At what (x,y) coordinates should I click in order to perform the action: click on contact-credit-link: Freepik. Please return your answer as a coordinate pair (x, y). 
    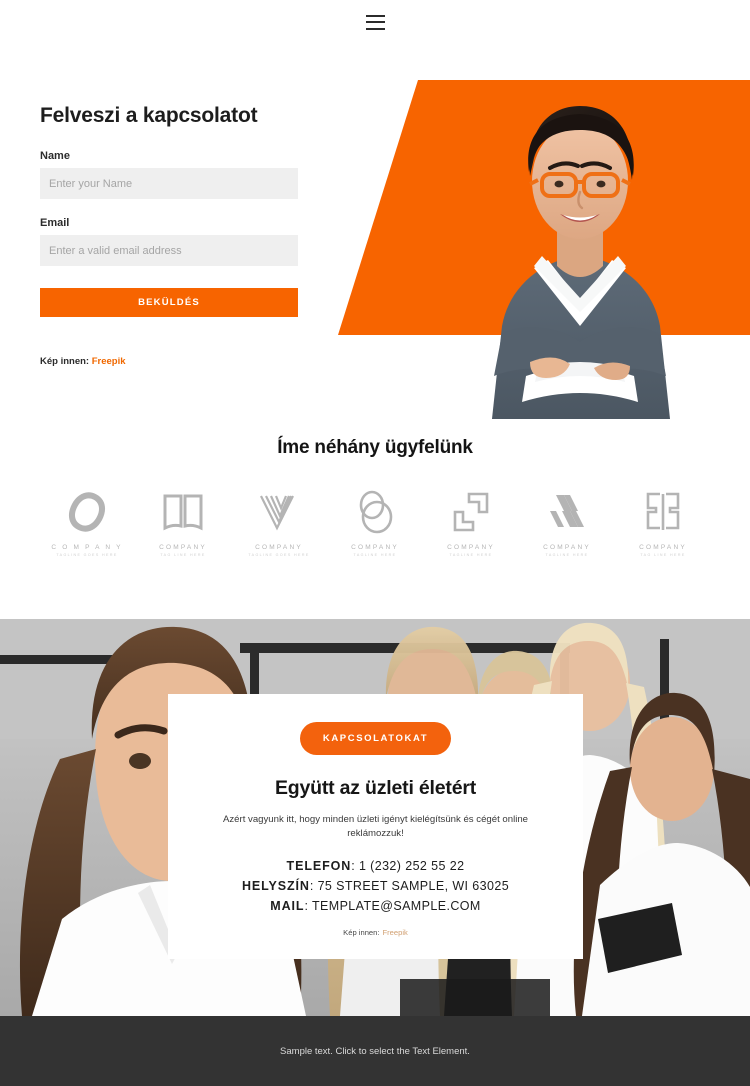
    Looking at the image, I should click on (394, 932).